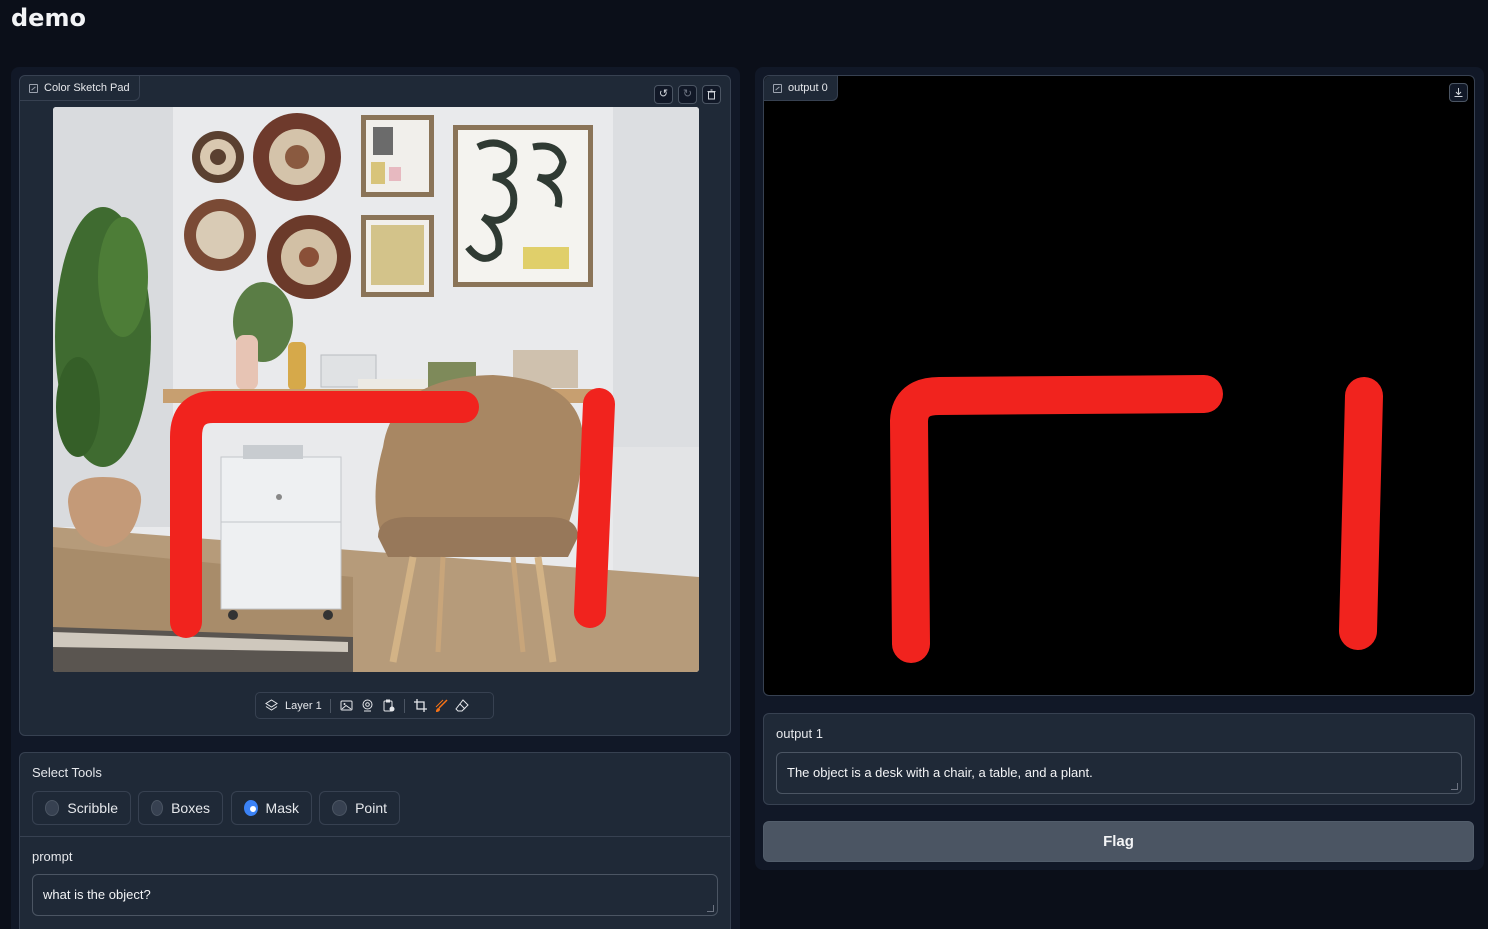  Describe the element at coordinates (808, 88) in the screenshot. I see `output0-label-text: output 0` at that location.